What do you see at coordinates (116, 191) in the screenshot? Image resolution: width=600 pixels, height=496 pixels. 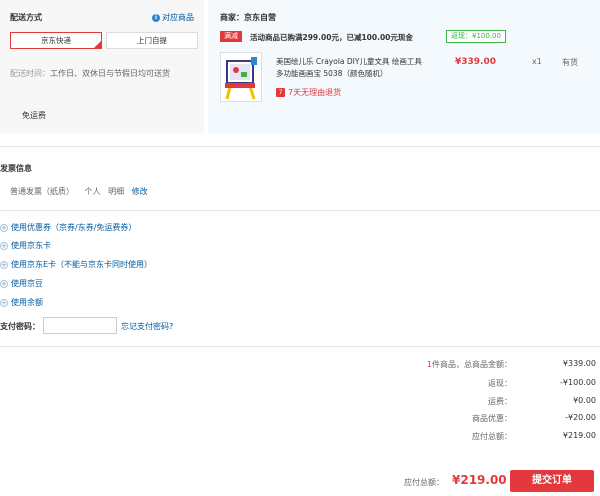 I see `invoice-detail: 明细` at bounding box center [116, 191].